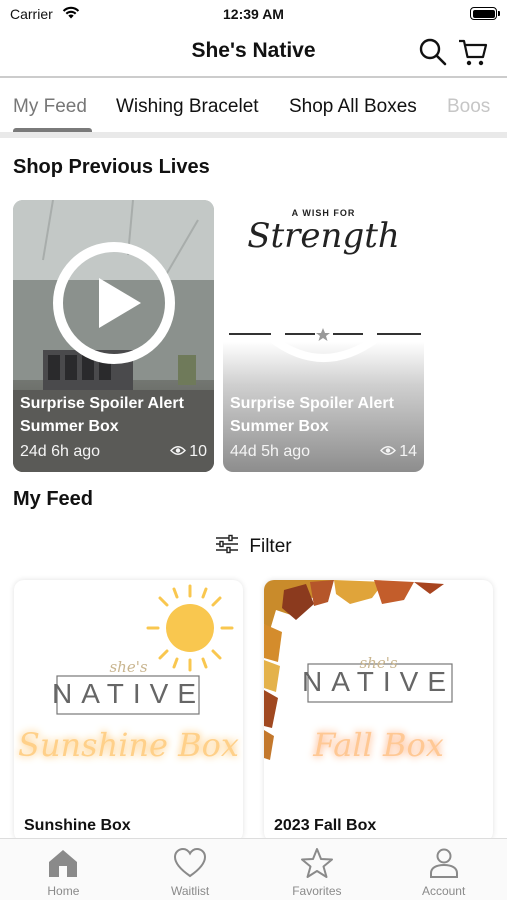 This screenshot has height=900, width=507. Describe the element at coordinates (111, 167) in the screenshot. I see `section-title-previous-lives: Shop Previous Lives` at that location.